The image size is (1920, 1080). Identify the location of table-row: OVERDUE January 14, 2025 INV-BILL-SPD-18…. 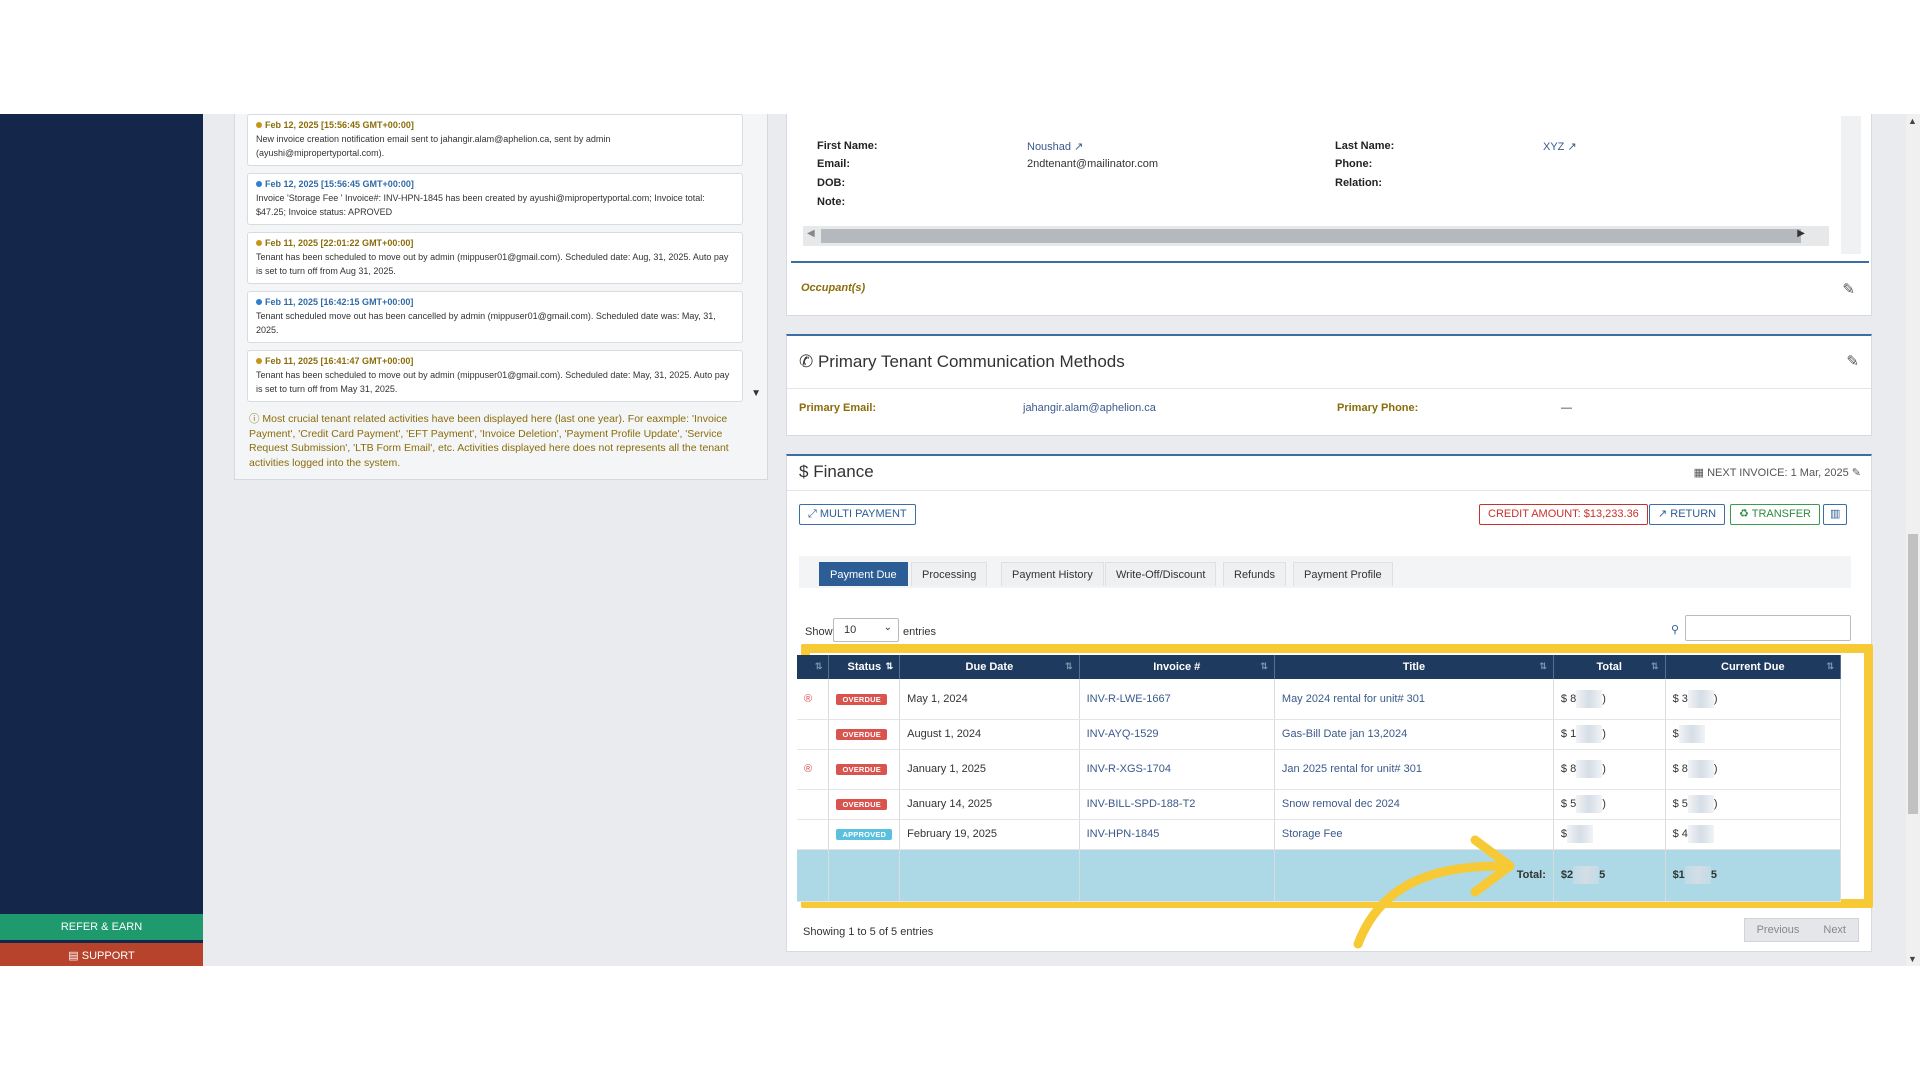
(1319, 804).